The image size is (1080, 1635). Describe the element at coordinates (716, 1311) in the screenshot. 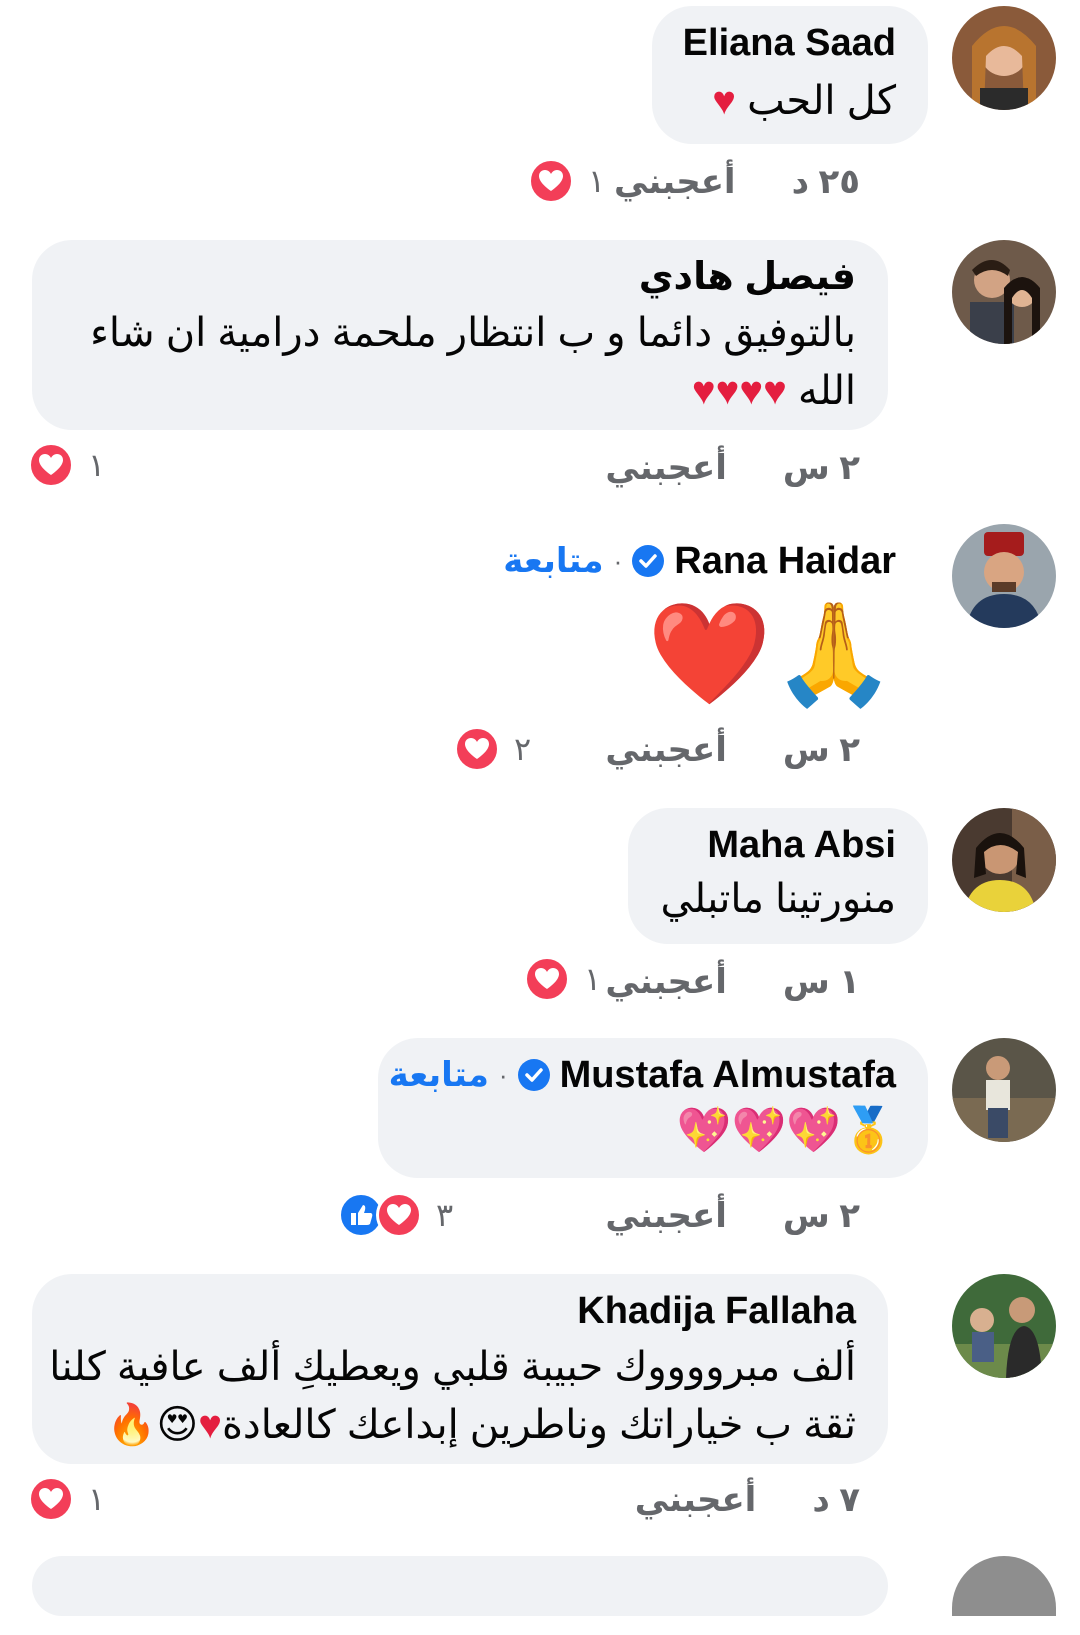

I see `author-name: Khadija Fallaha` at that location.